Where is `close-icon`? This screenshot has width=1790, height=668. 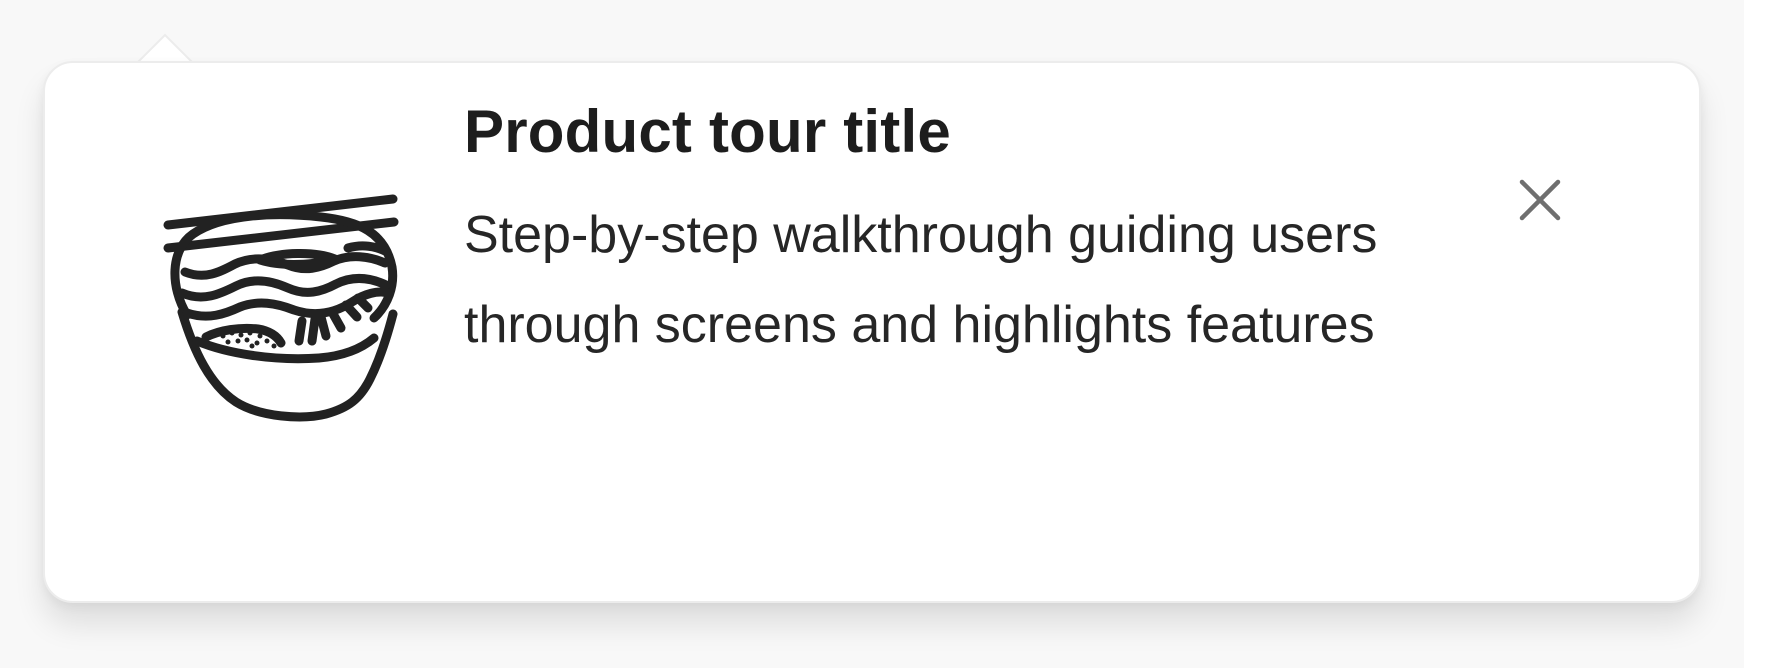
close-icon is located at coordinates (1540, 200).